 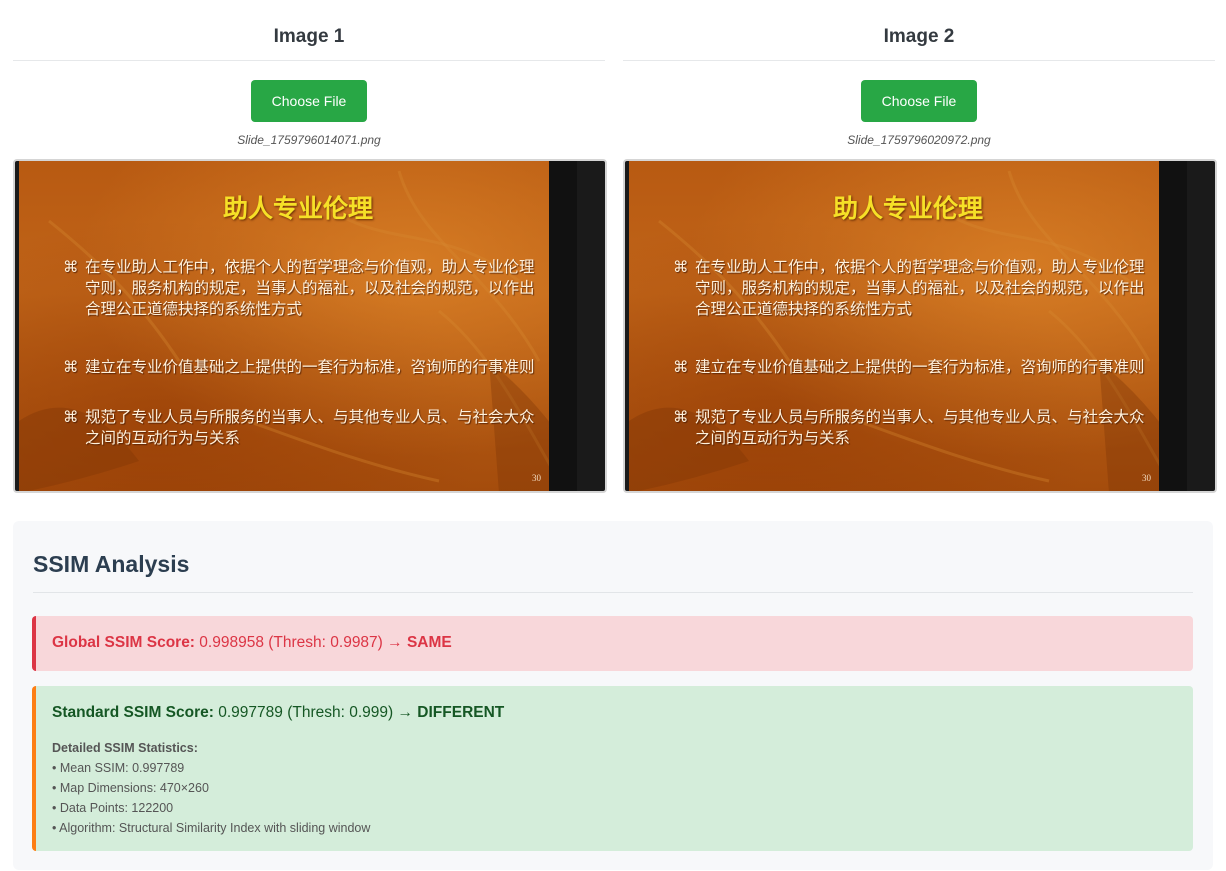 I want to click on image2-file-name: Slide_1759796020972.png, so click(x=919, y=140).